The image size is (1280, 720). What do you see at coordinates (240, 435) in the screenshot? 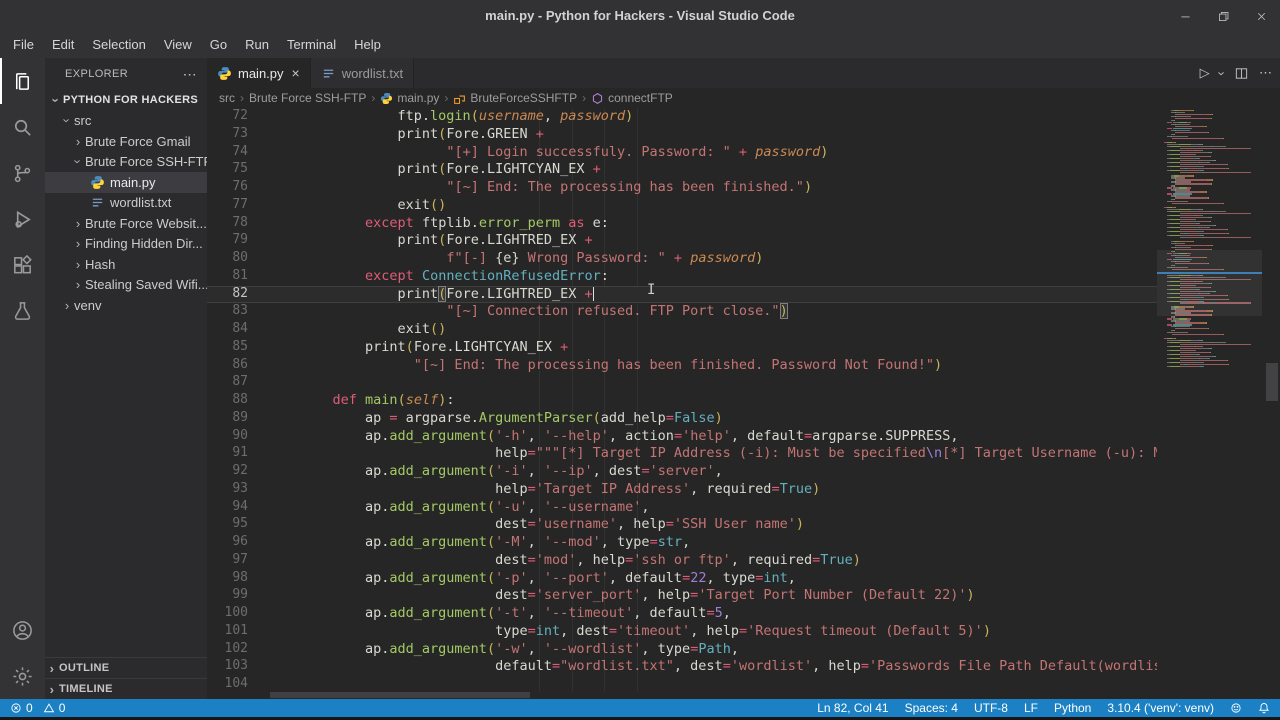
I see `line-number: 90` at bounding box center [240, 435].